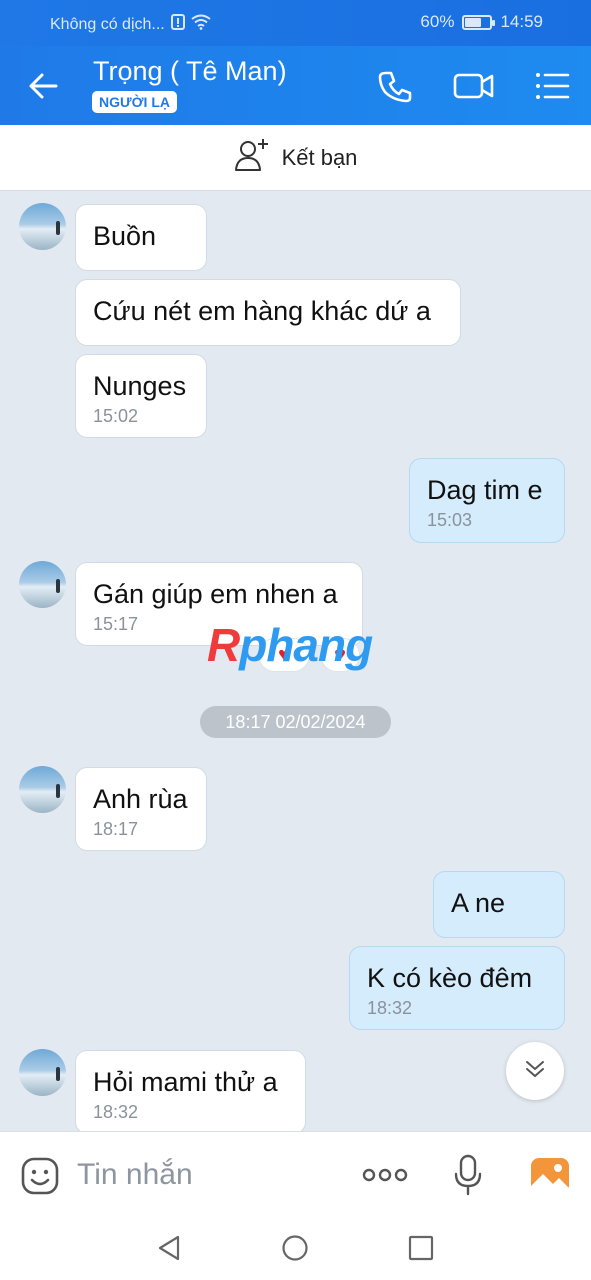 The width and height of the screenshot is (591, 1280). Describe the element at coordinates (215, 594) in the screenshot. I see `message-text: Gán giúp em nhen a` at that location.